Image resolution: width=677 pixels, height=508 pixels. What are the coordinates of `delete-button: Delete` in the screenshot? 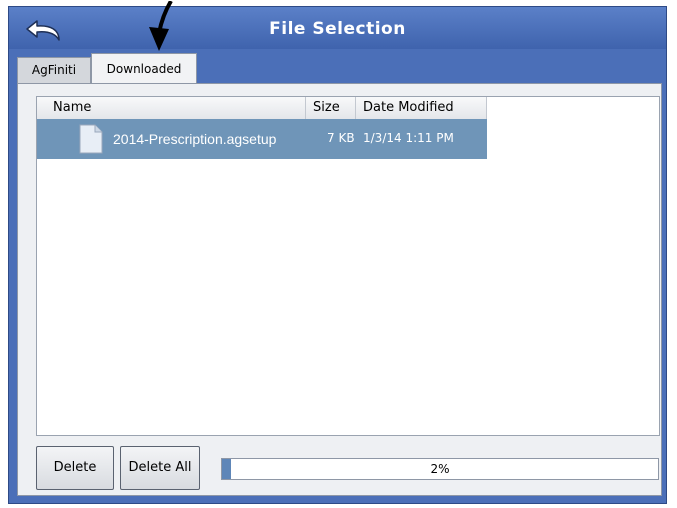 It's located at (75, 468).